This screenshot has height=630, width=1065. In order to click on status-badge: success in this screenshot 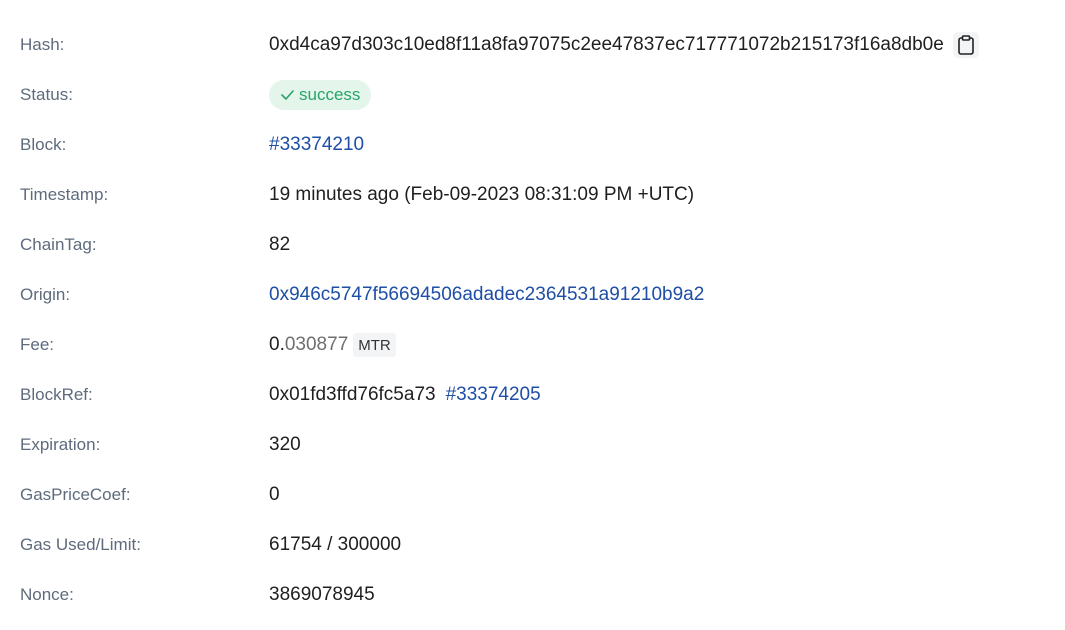, I will do `click(320, 95)`.